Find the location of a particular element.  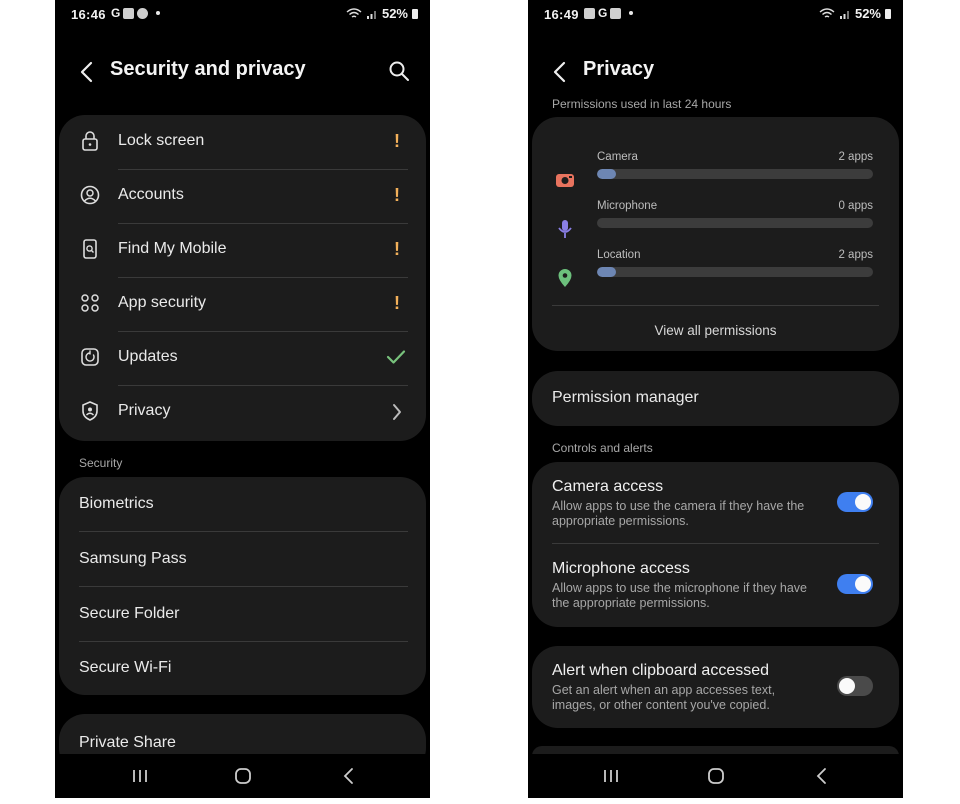

privacy-shield-icon is located at coordinates (90, 411).